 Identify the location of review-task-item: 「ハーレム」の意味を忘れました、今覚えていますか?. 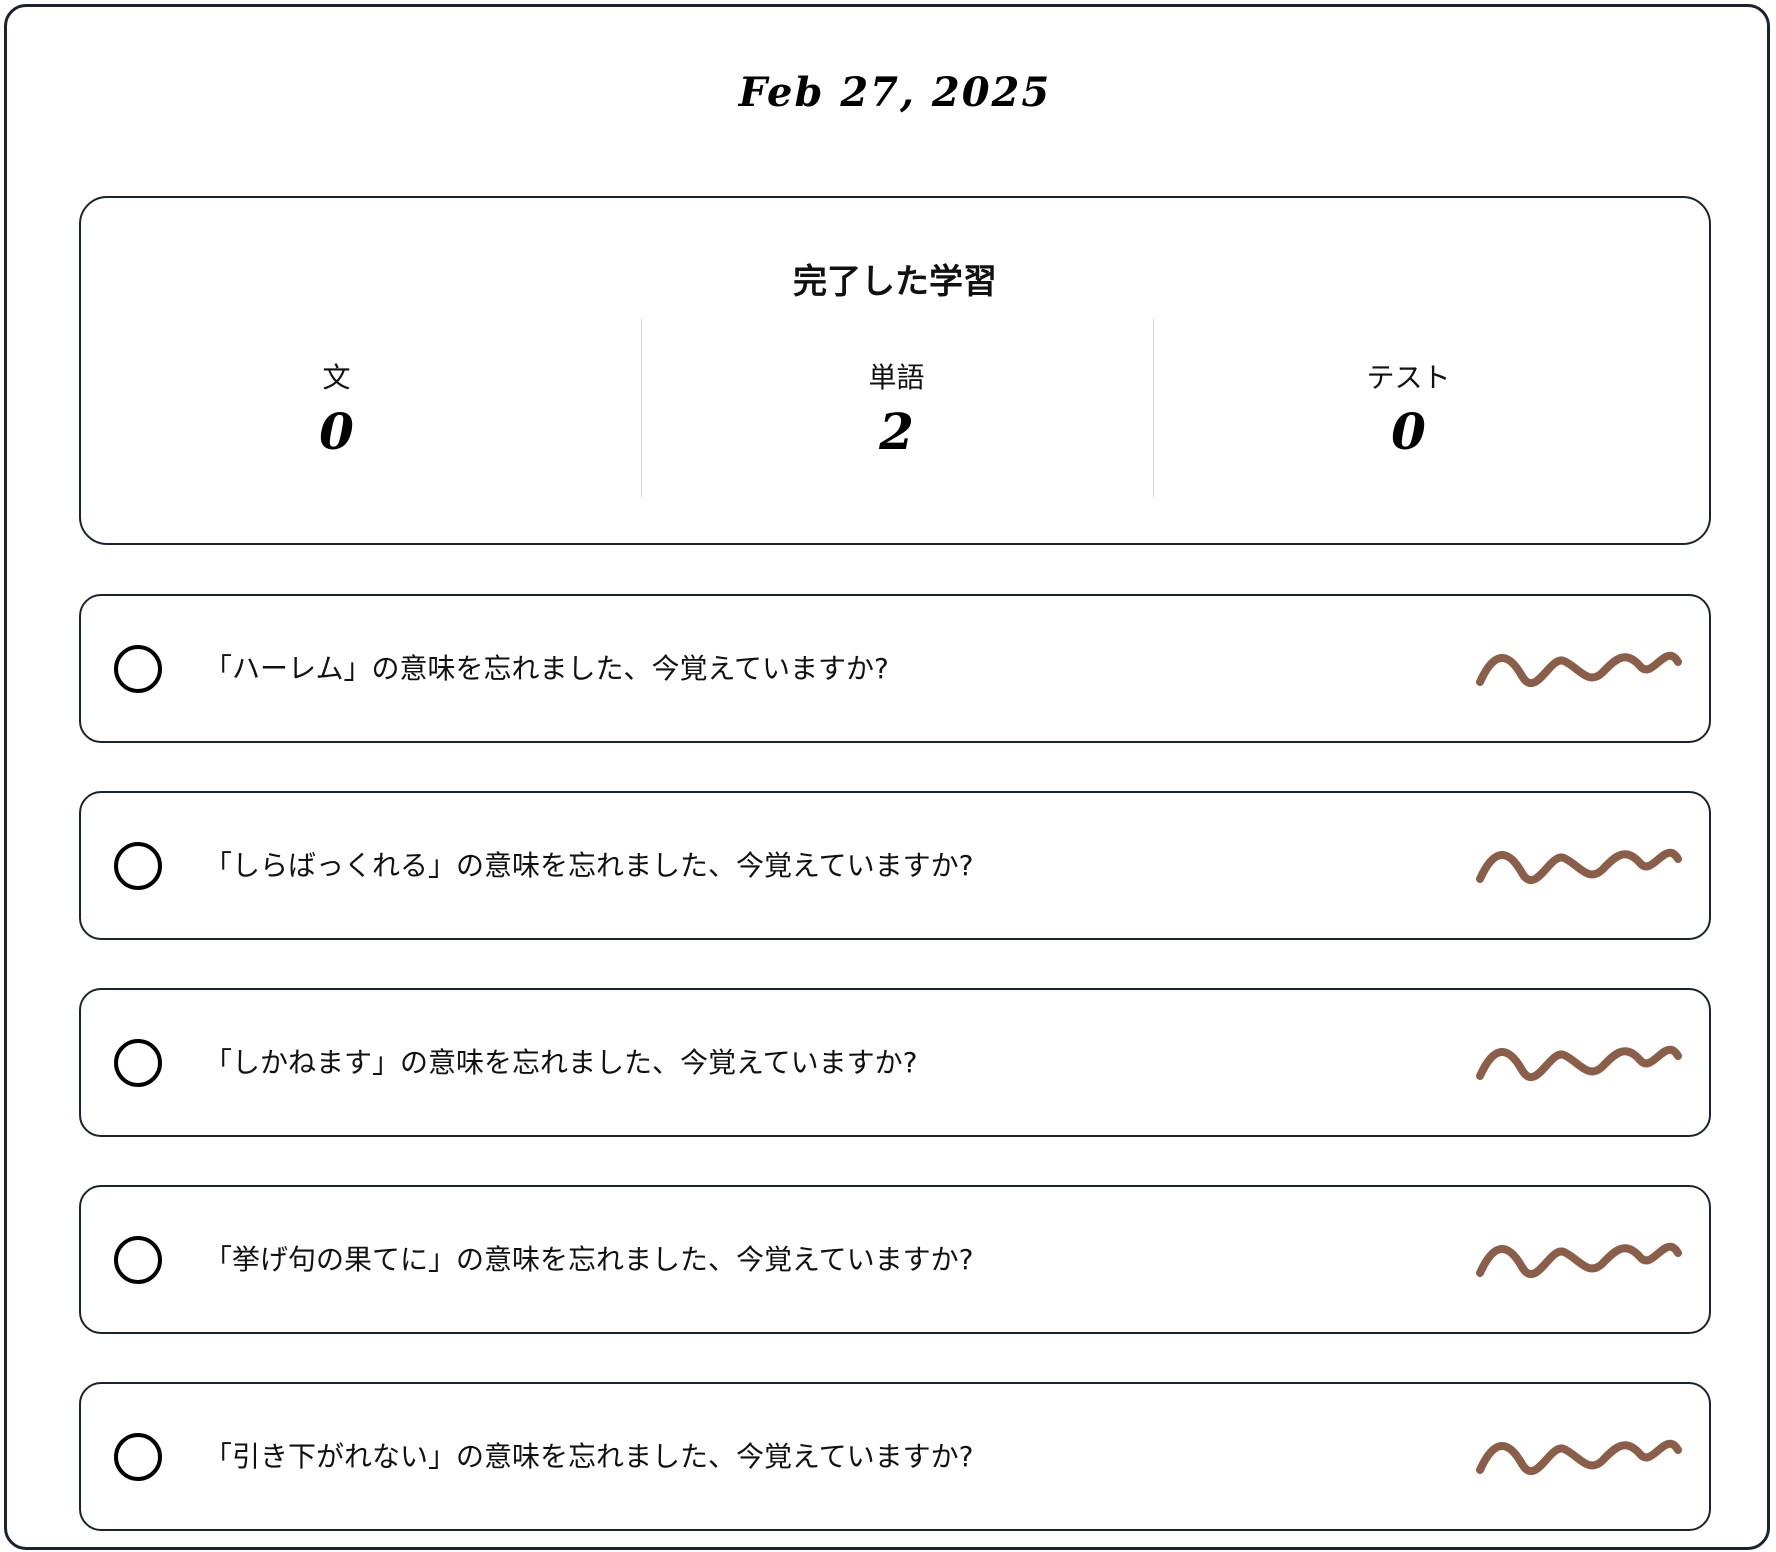
(895, 668).